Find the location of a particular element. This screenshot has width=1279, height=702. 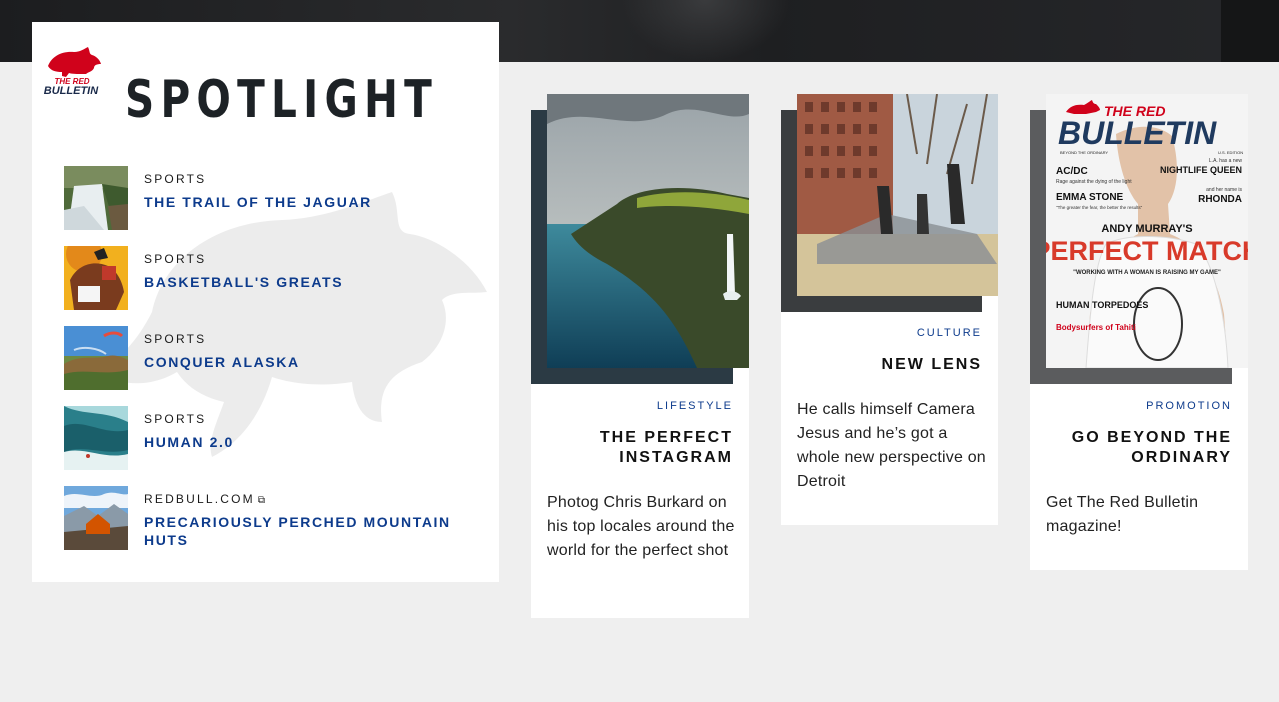

svg-text: NIGHTLIFE QUEEN is located at coordinates (1201, 170).